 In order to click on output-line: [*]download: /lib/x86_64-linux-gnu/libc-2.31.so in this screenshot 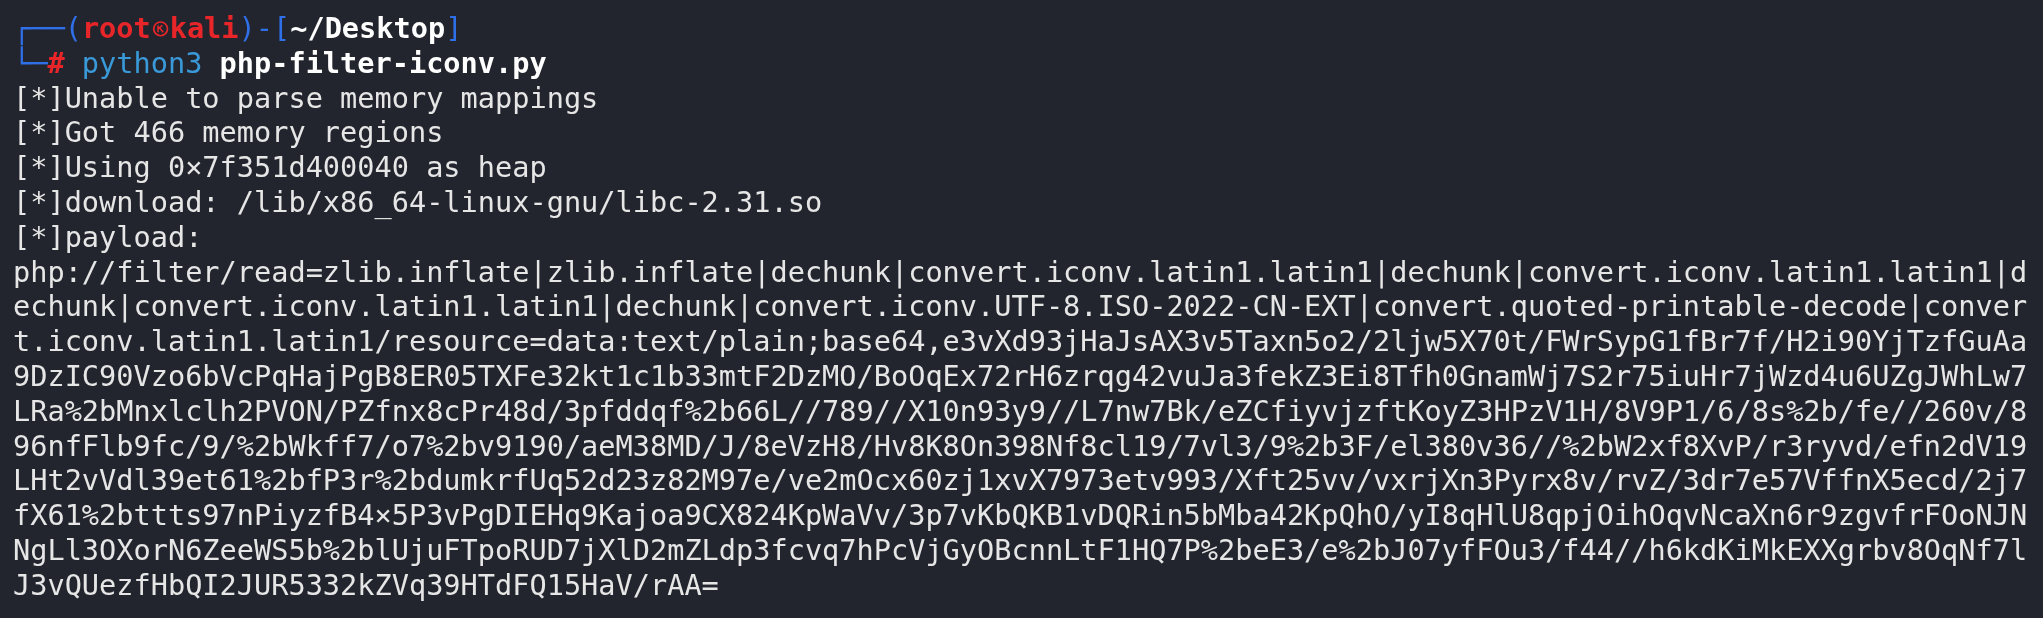, I will do `click(418, 202)`.